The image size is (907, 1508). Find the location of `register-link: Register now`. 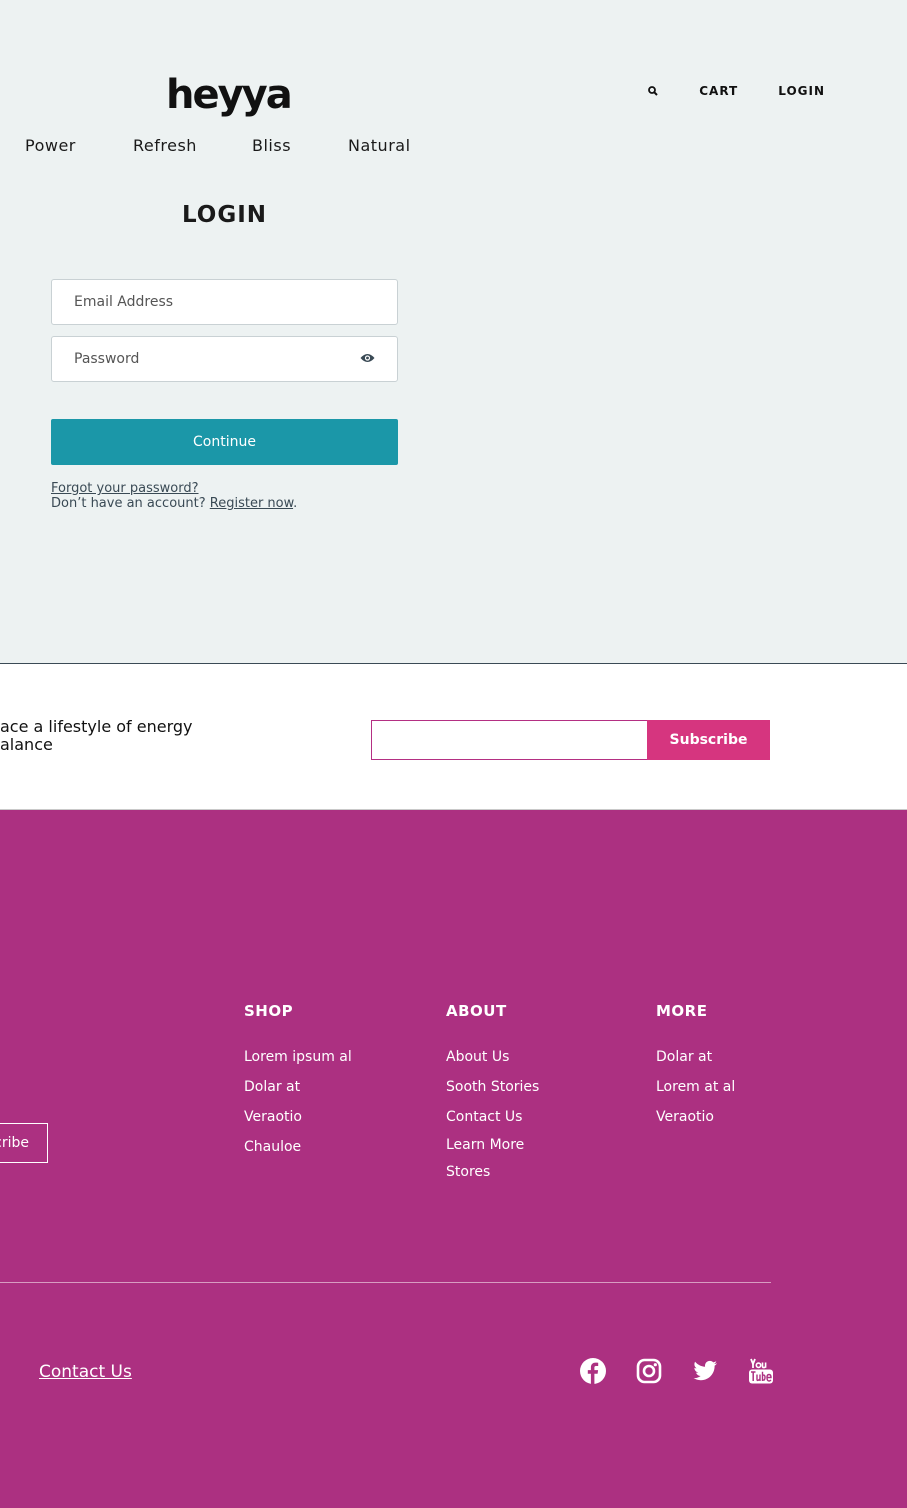

register-link: Register now is located at coordinates (251, 503).